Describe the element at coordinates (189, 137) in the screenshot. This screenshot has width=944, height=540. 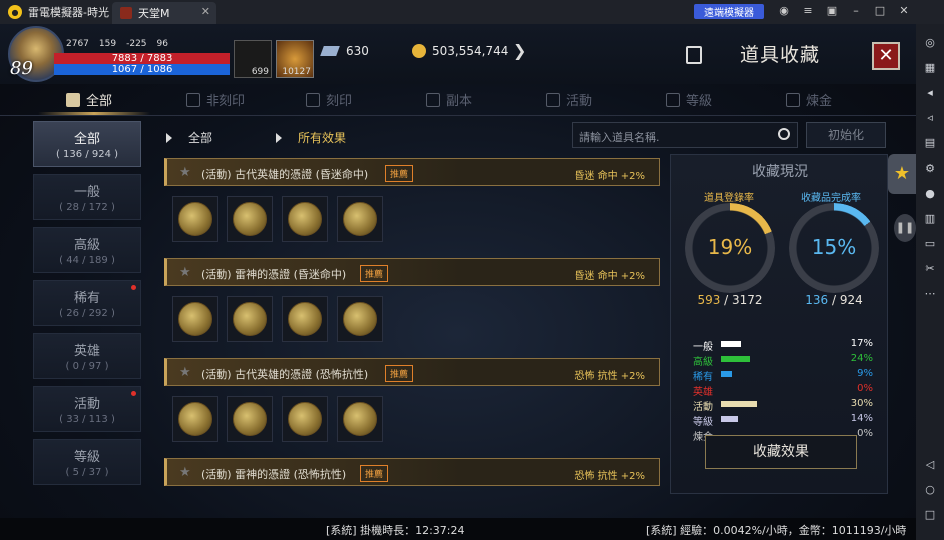
I see `filter-category: 全部` at that location.